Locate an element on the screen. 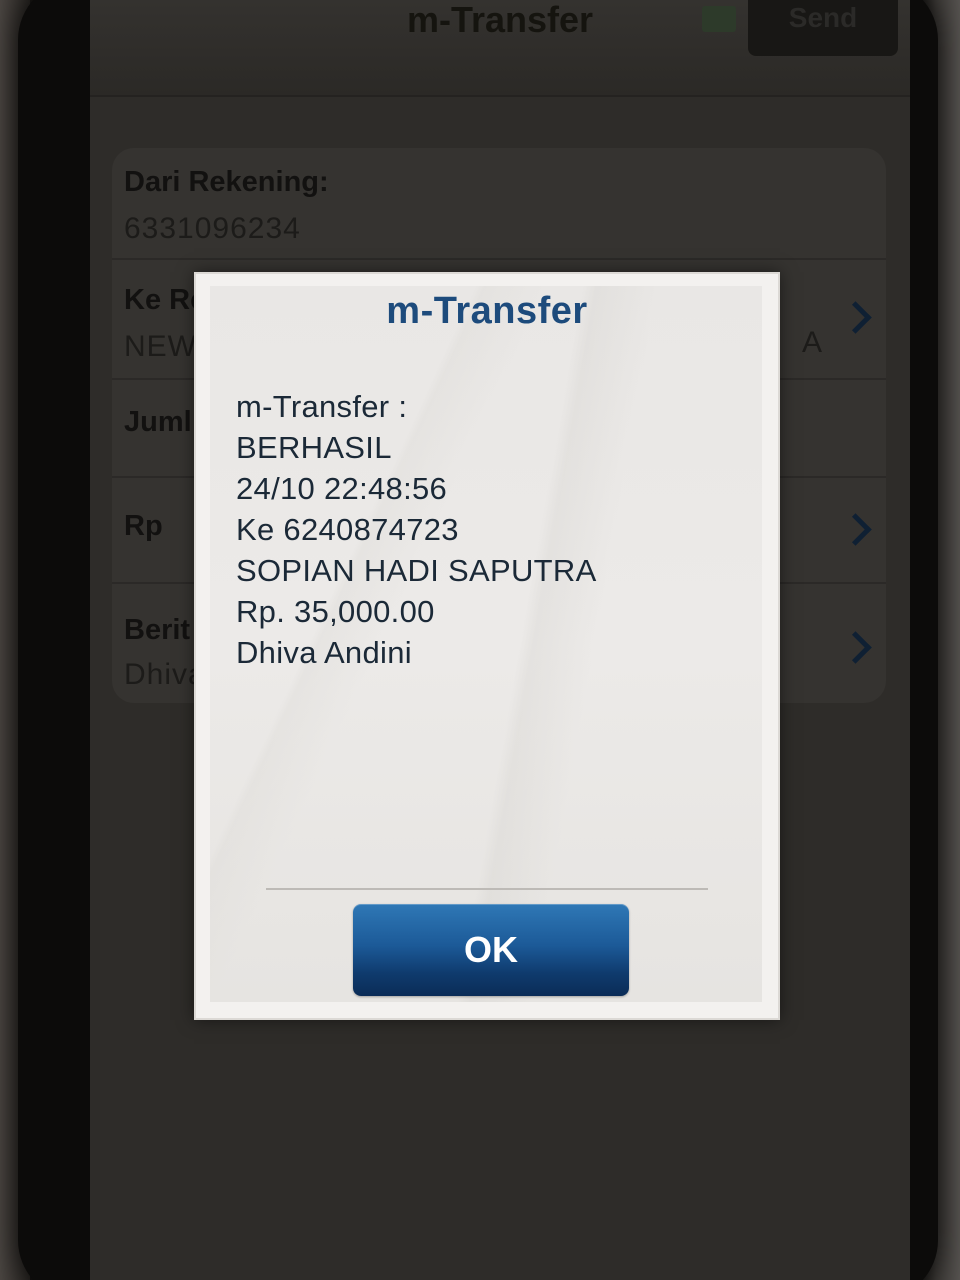  to-account-value-right: A is located at coordinates (812, 342).